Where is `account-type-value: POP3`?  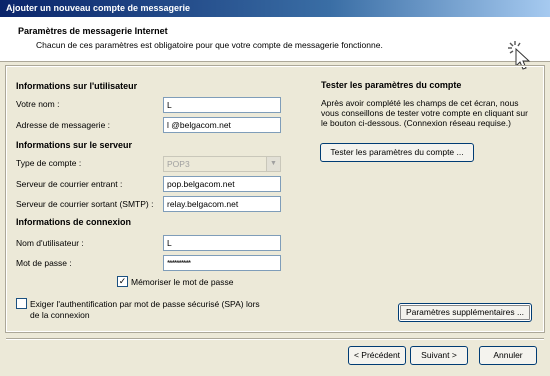
account-type-value: POP3 is located at coordinates (178, 164).